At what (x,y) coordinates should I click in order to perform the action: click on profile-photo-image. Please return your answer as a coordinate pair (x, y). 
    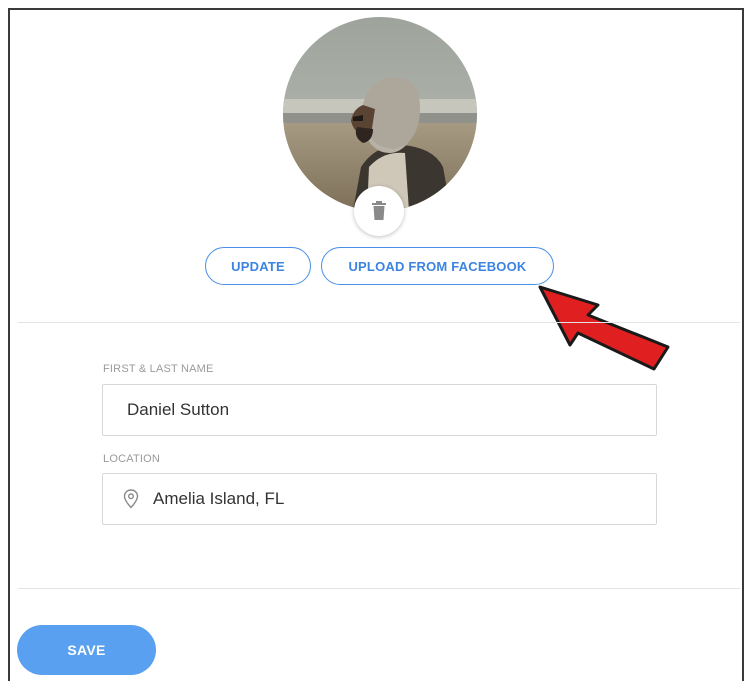
    Looking at the image, I should click on (380, 114).